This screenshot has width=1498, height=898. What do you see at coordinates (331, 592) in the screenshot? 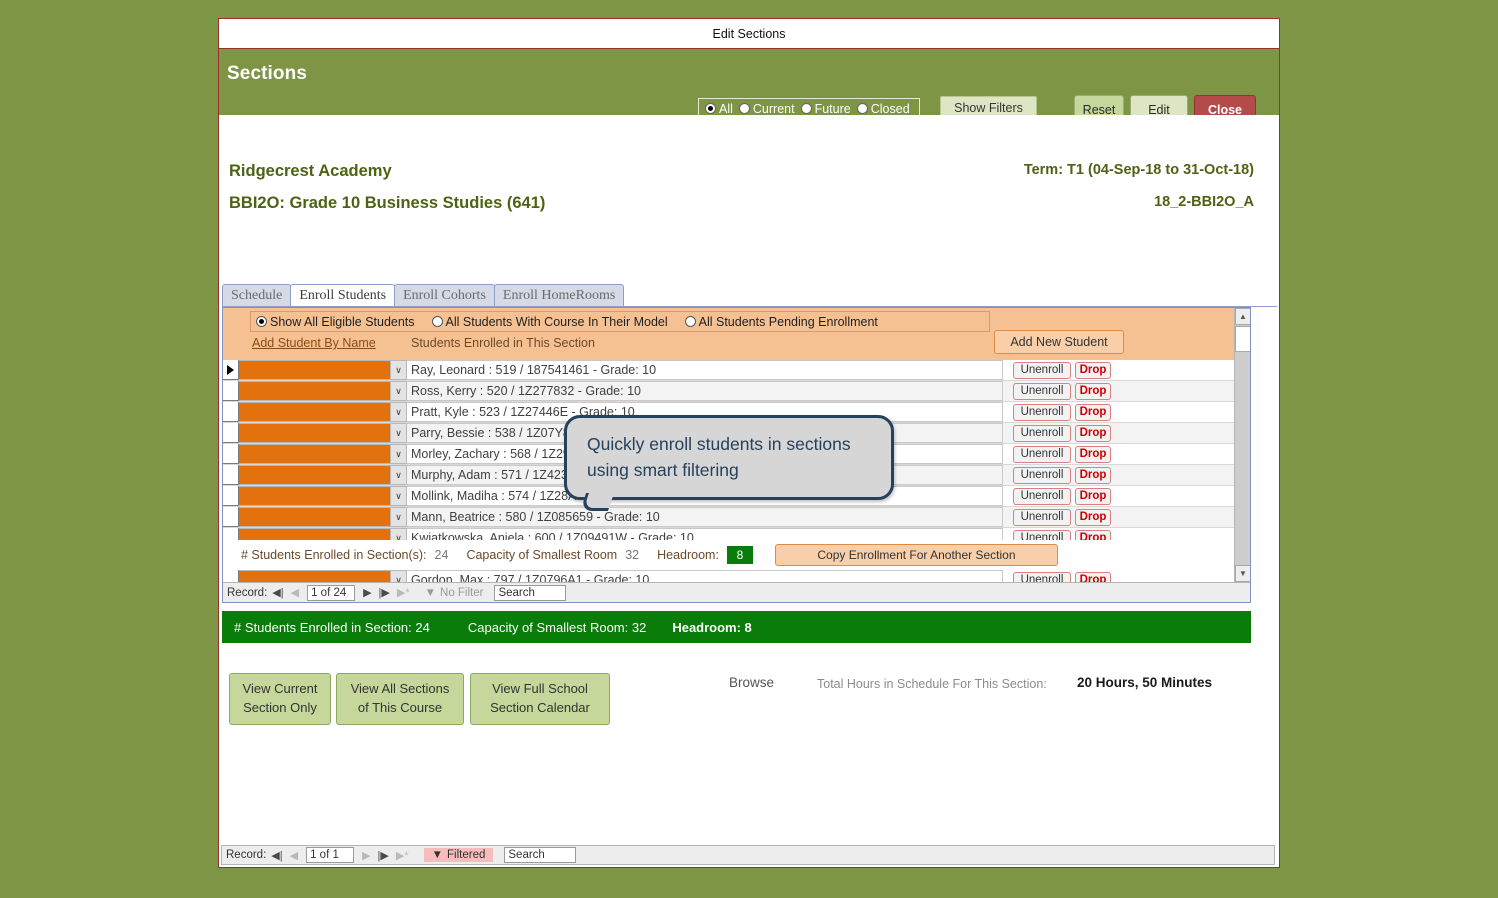
I see `record-position-input: 1 of 24` at bounding box center [331, 592].